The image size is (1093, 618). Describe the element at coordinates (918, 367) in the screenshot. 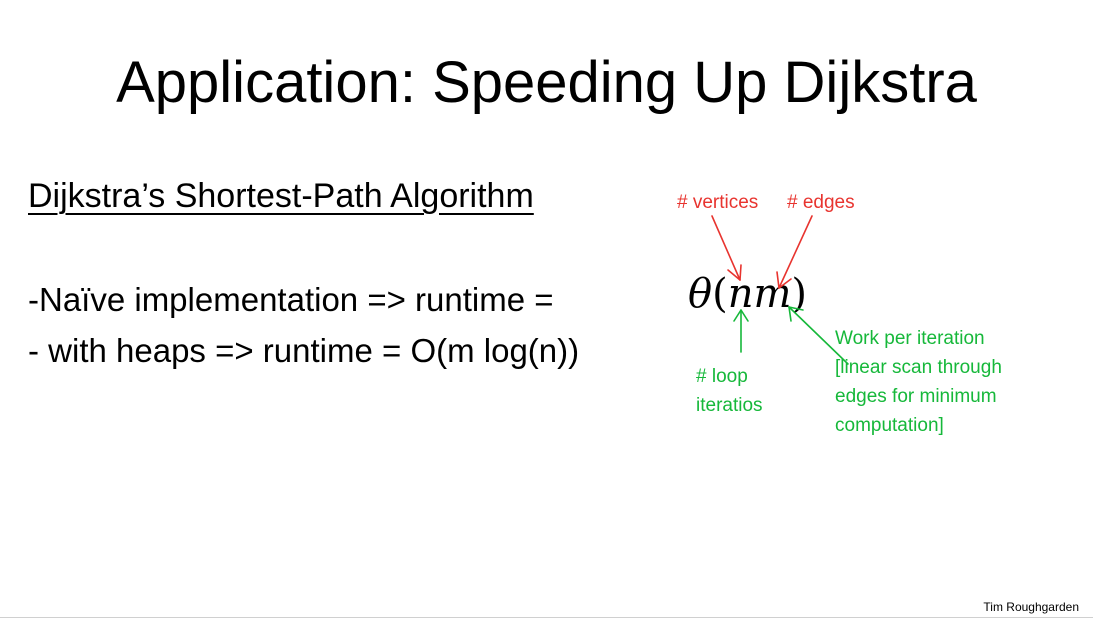

I see `work-annotation-line: [linear scan through` at that location.